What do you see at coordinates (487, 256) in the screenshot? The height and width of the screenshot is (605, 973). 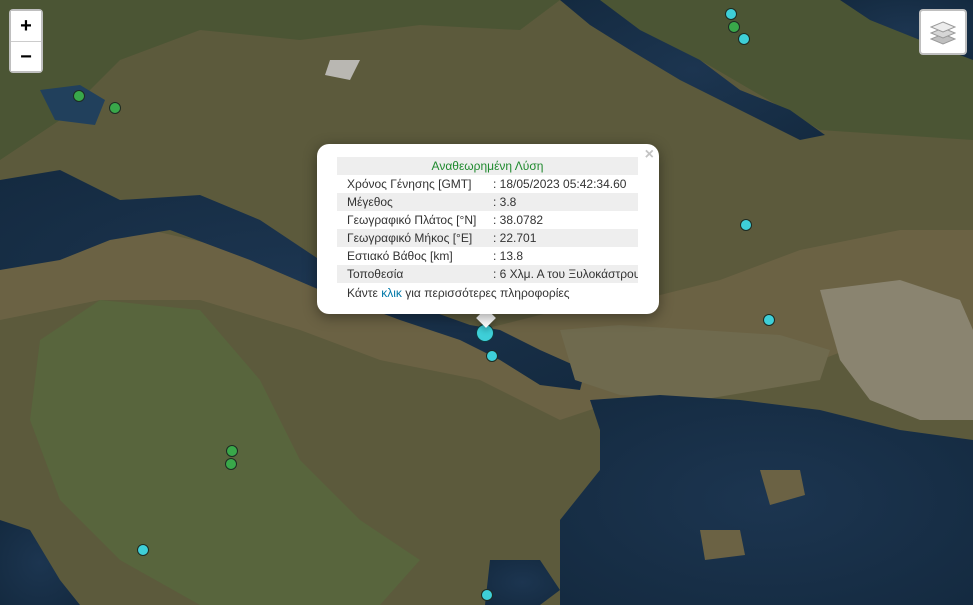 I see `popup-row-depth: Εστιακό Βάθος [km] : 13.8` at bounding box center [487, 256].